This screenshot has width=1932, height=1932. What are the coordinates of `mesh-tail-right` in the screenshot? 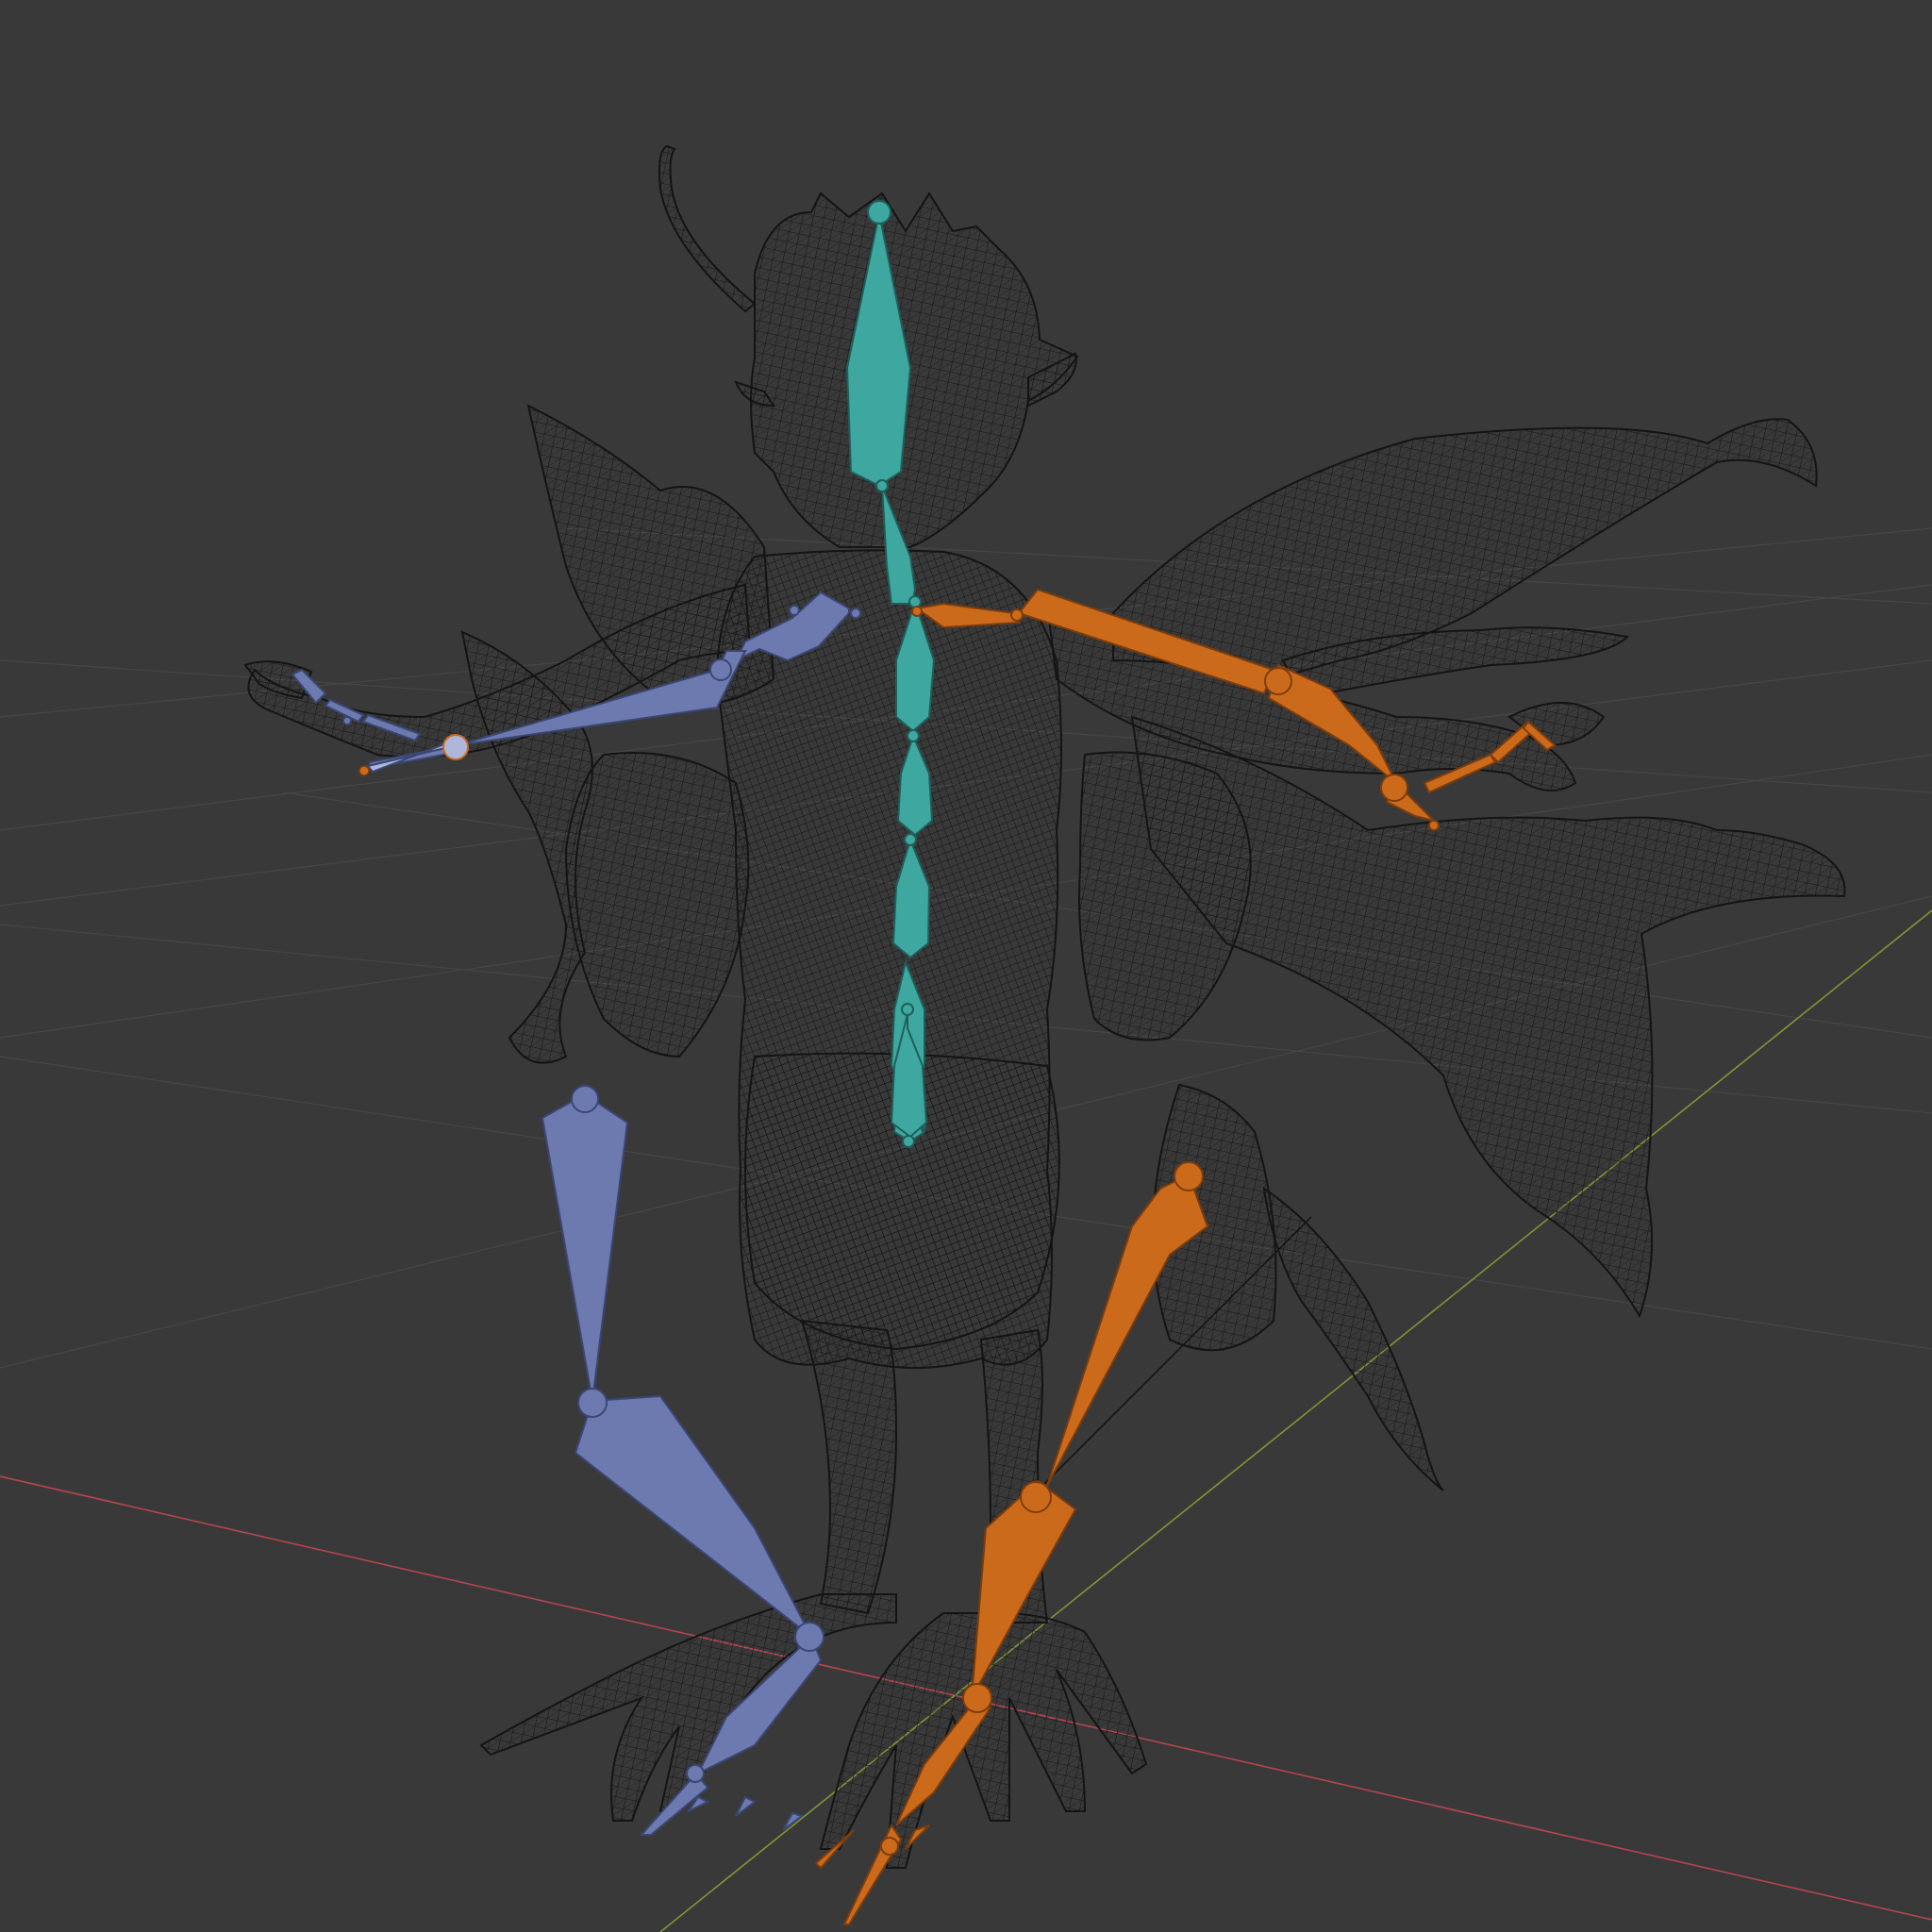 It's located at (1353, 1339).